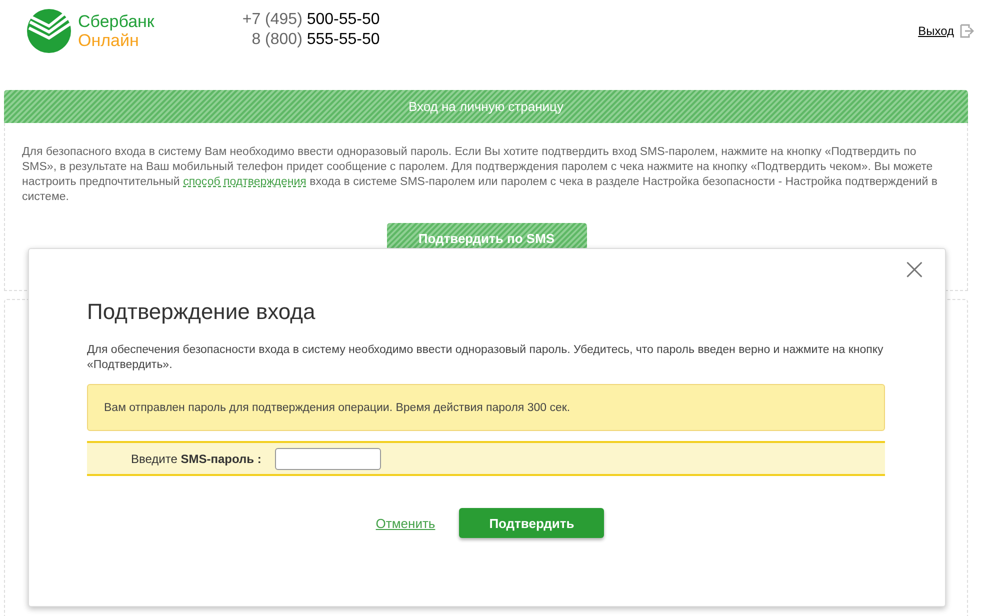  Describe the element at coordinates (946, 31) in the screenshot. I see `logout-link: Выход` at that location.